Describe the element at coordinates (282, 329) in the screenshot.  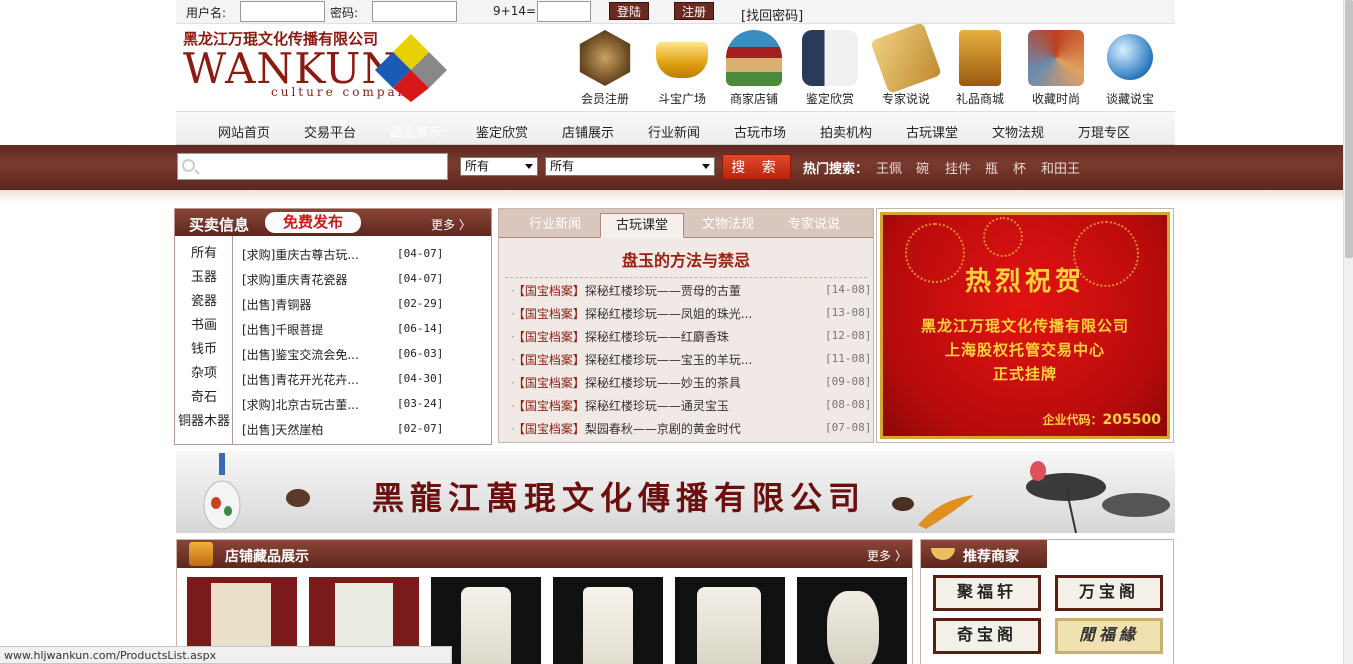
I see `post-link: [出售]千眼菩提` at that location.